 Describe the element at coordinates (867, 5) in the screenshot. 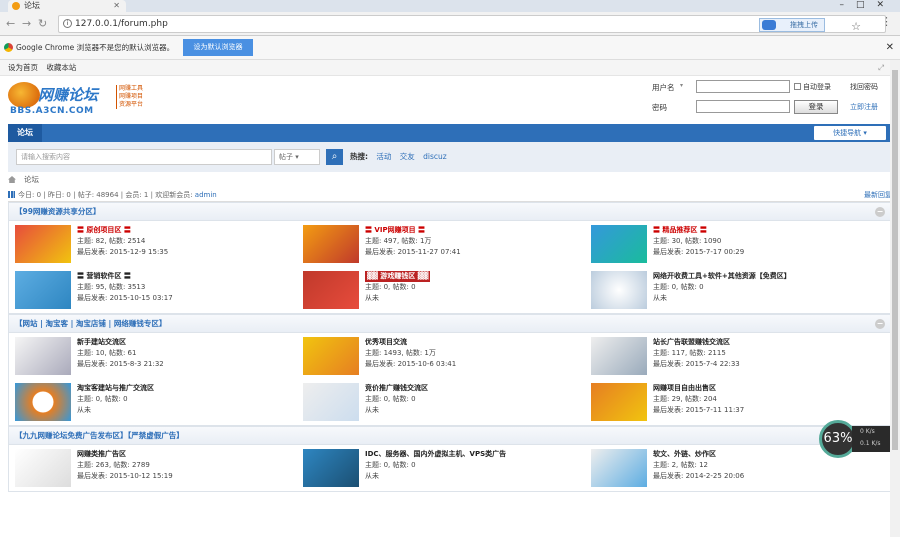

I see `window-controls: –□✕` at that location.